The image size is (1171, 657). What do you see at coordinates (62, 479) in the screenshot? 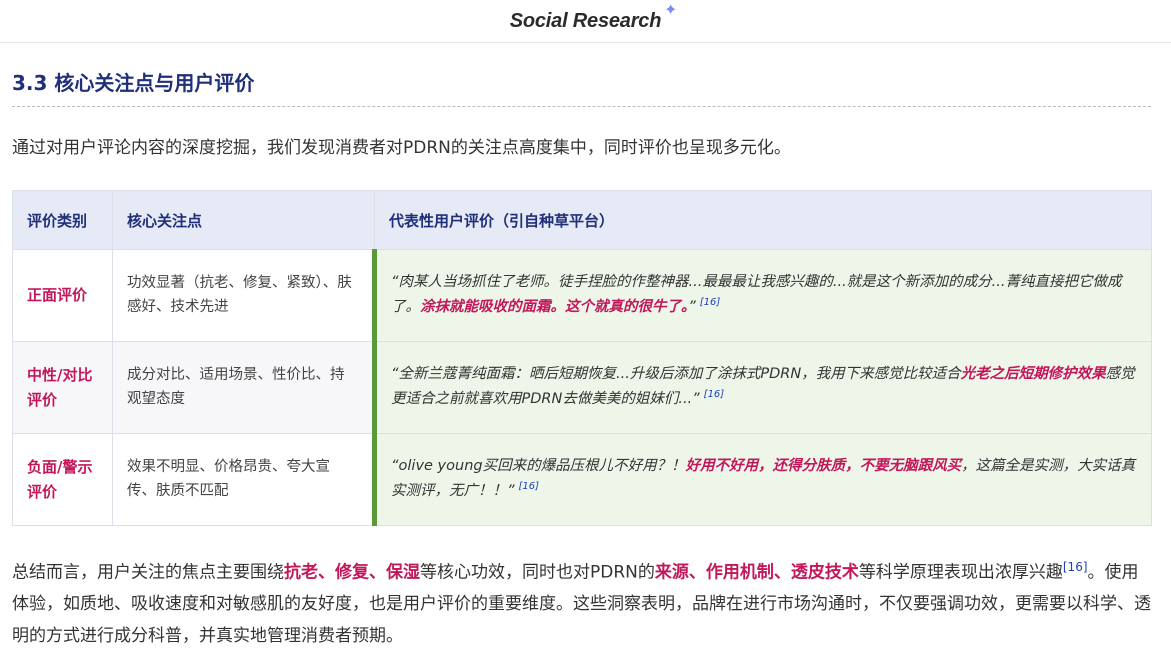
I see `row-category: 负面/警示评价` at bounding box center [62, 479].